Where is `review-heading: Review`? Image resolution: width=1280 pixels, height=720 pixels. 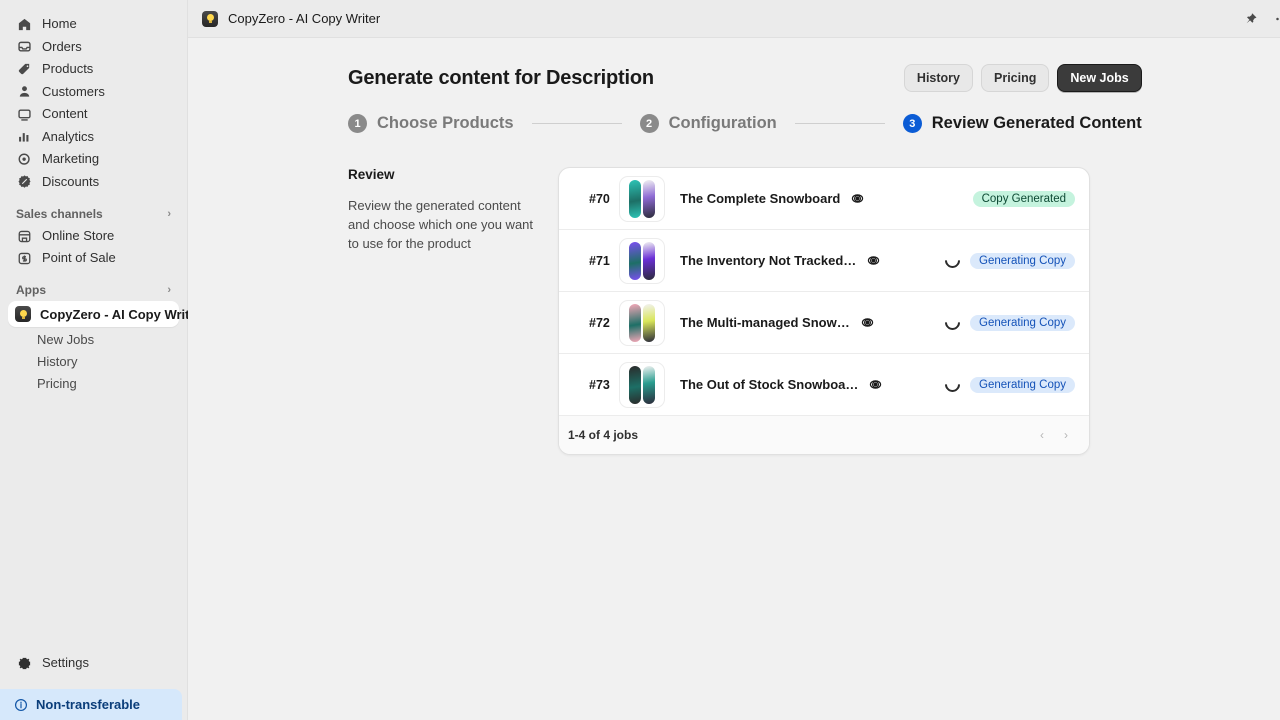 review-heading: Review is located at coordinates (371, 174).